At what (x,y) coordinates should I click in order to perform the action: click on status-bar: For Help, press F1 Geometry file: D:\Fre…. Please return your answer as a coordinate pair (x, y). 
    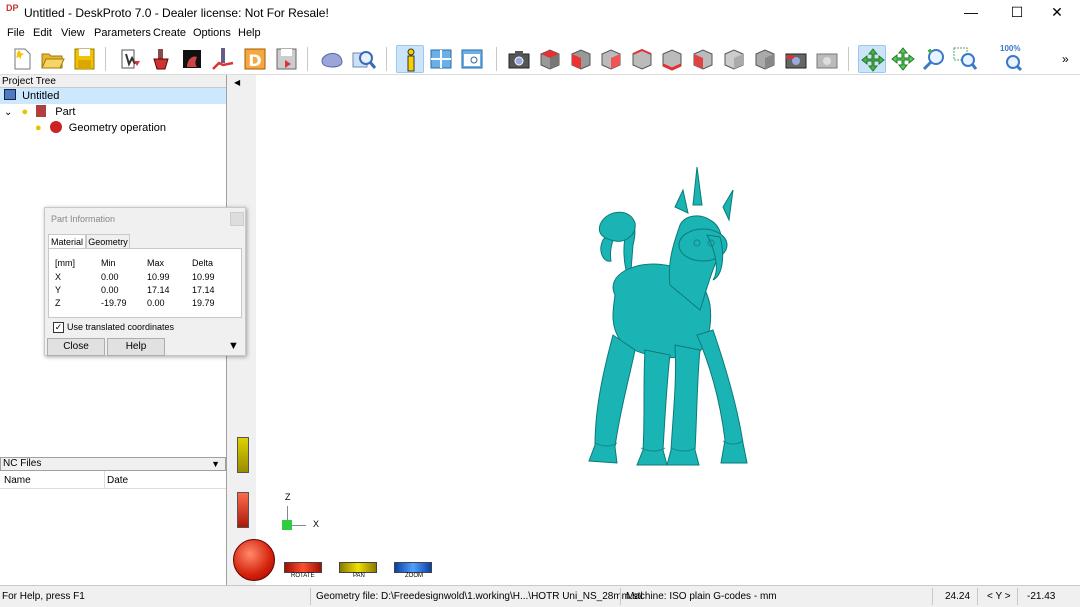
    Looking at the image, I should click on (540, 596).